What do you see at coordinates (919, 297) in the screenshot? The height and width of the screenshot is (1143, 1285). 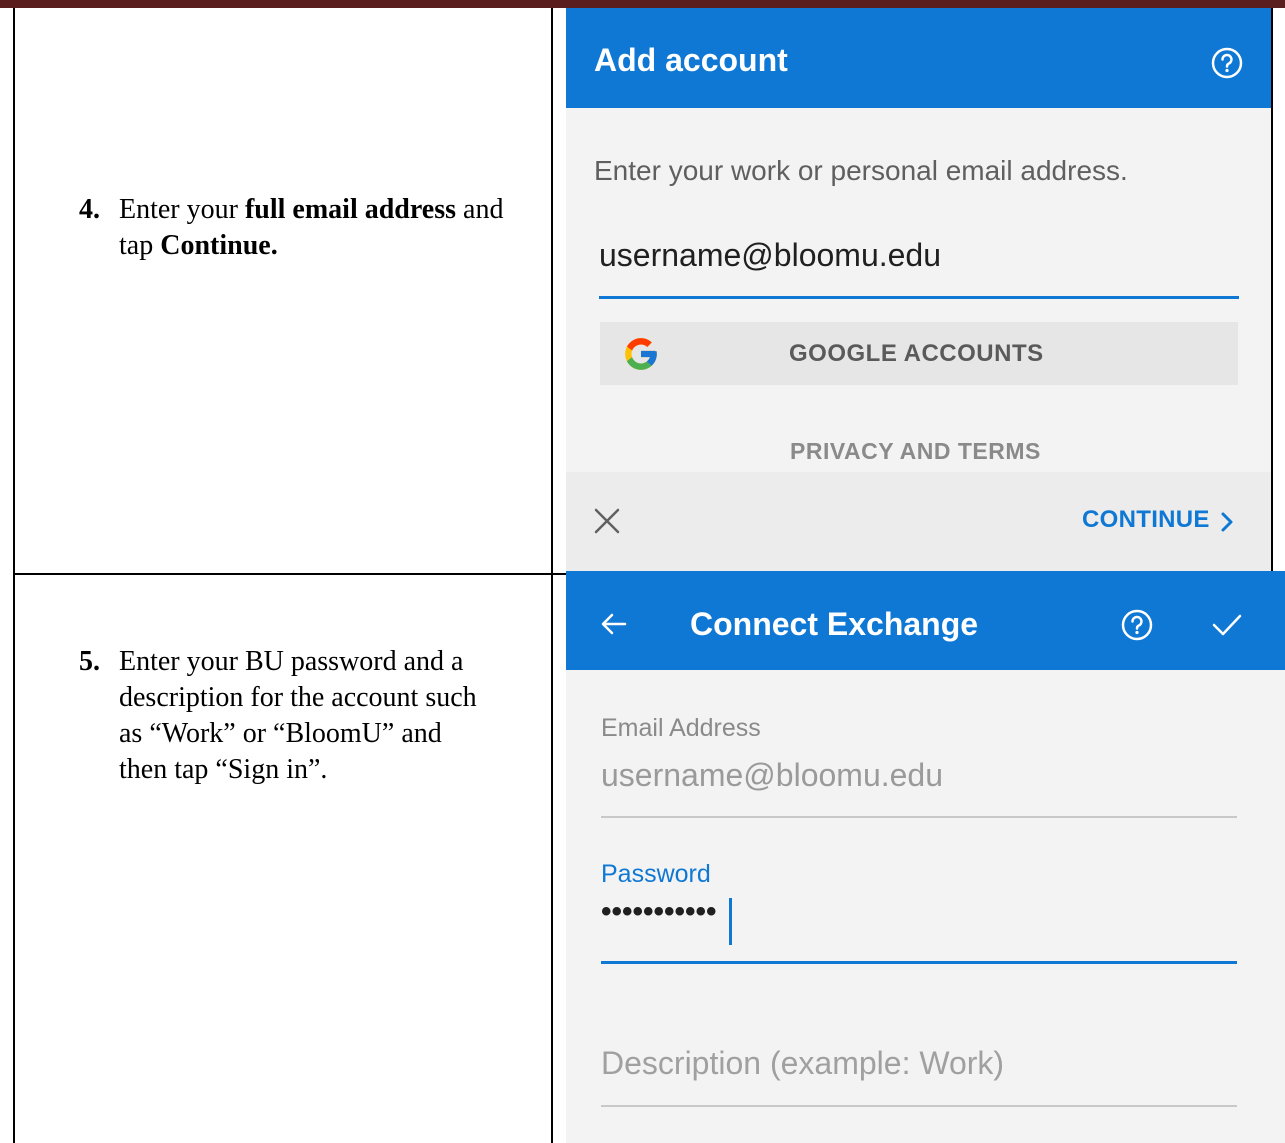 I see `email-input-underline` at bounding box center [919, 297].